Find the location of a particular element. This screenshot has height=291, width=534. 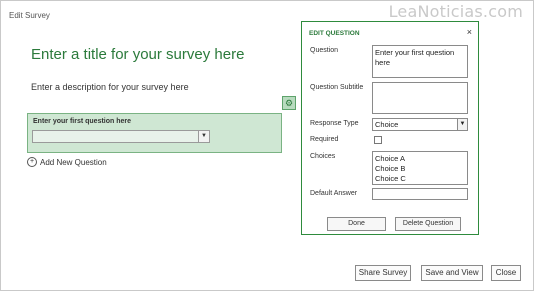

share-survey-button: Share Survey is located at coordinates (383, 273).